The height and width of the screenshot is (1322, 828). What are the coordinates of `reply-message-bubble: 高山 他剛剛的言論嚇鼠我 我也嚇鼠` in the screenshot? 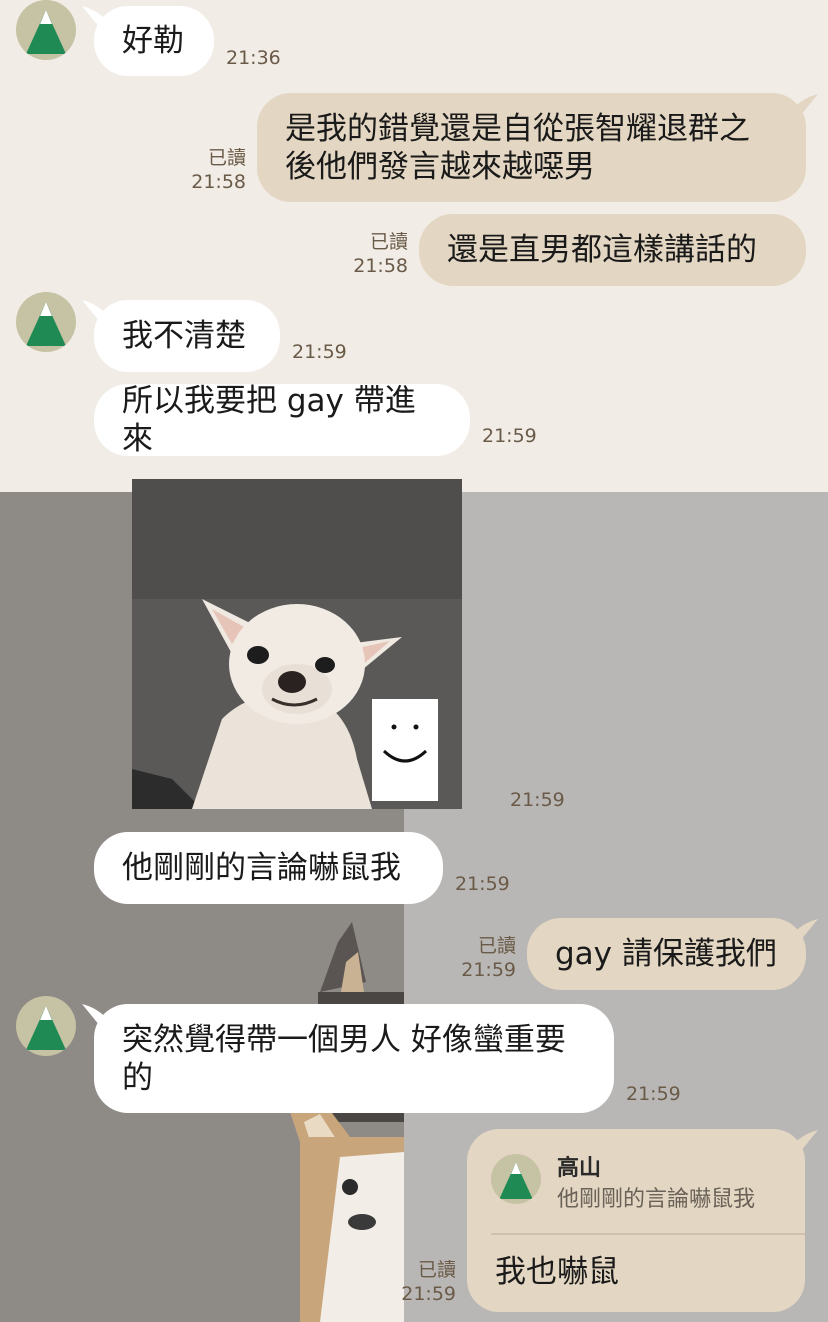 It's located at (636, 1220).